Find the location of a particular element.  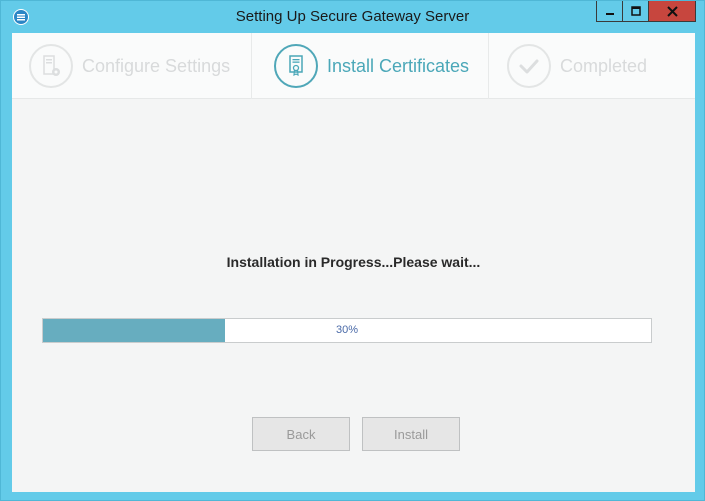

step-completed: Completed is located at coordinates (592, 66).